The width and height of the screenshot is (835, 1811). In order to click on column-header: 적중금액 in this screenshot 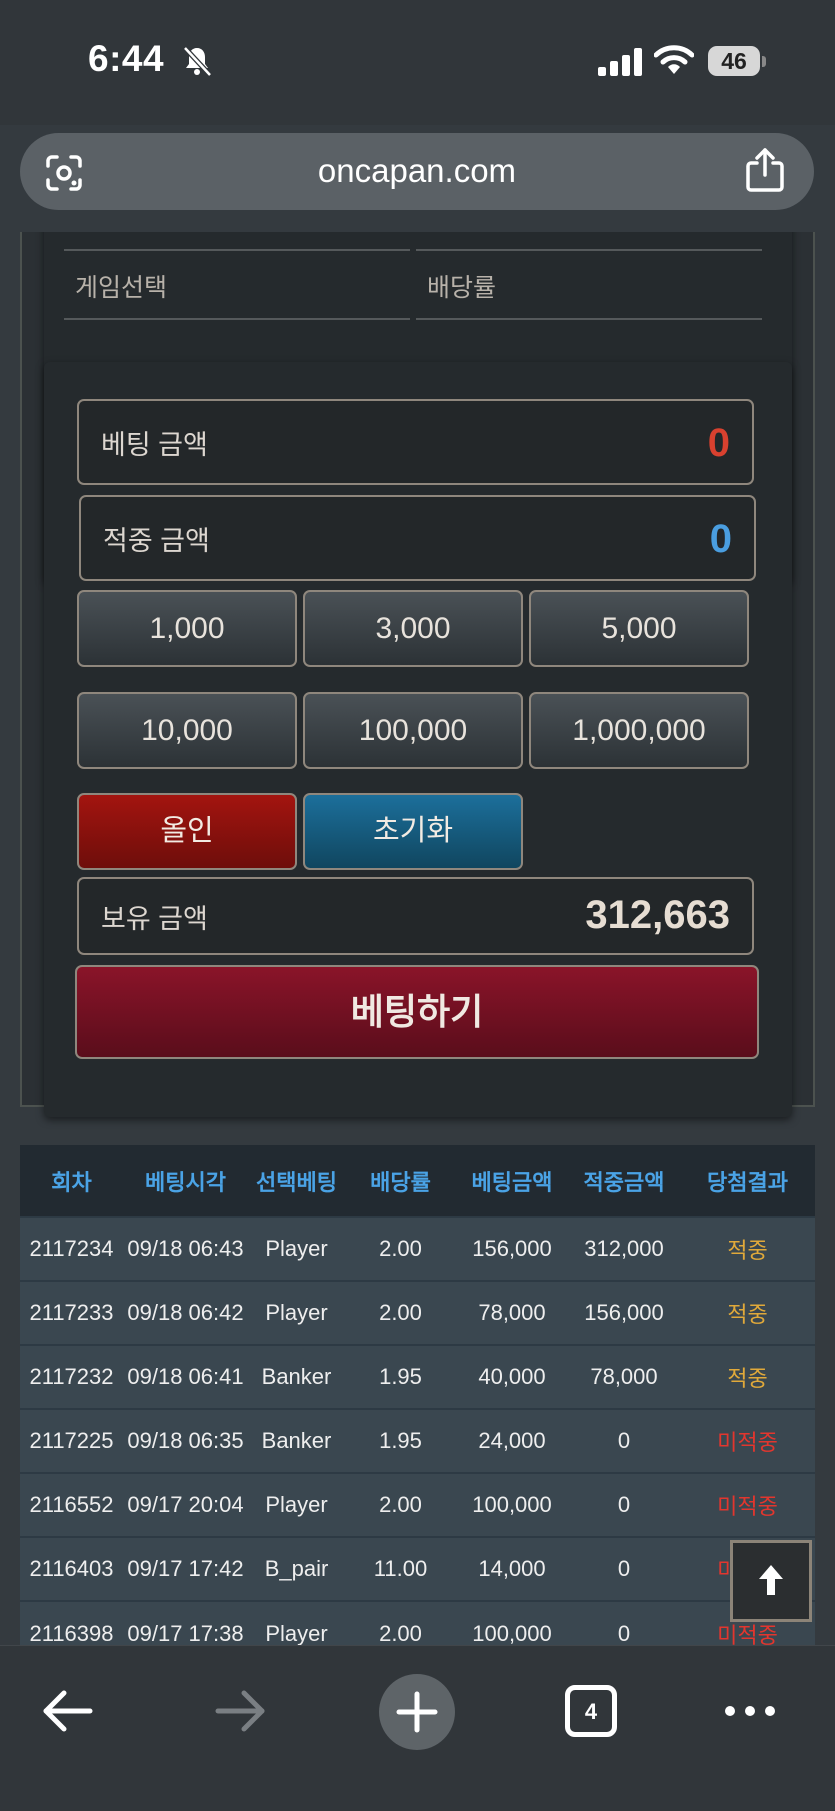, I will do `click(624, 1182)`.